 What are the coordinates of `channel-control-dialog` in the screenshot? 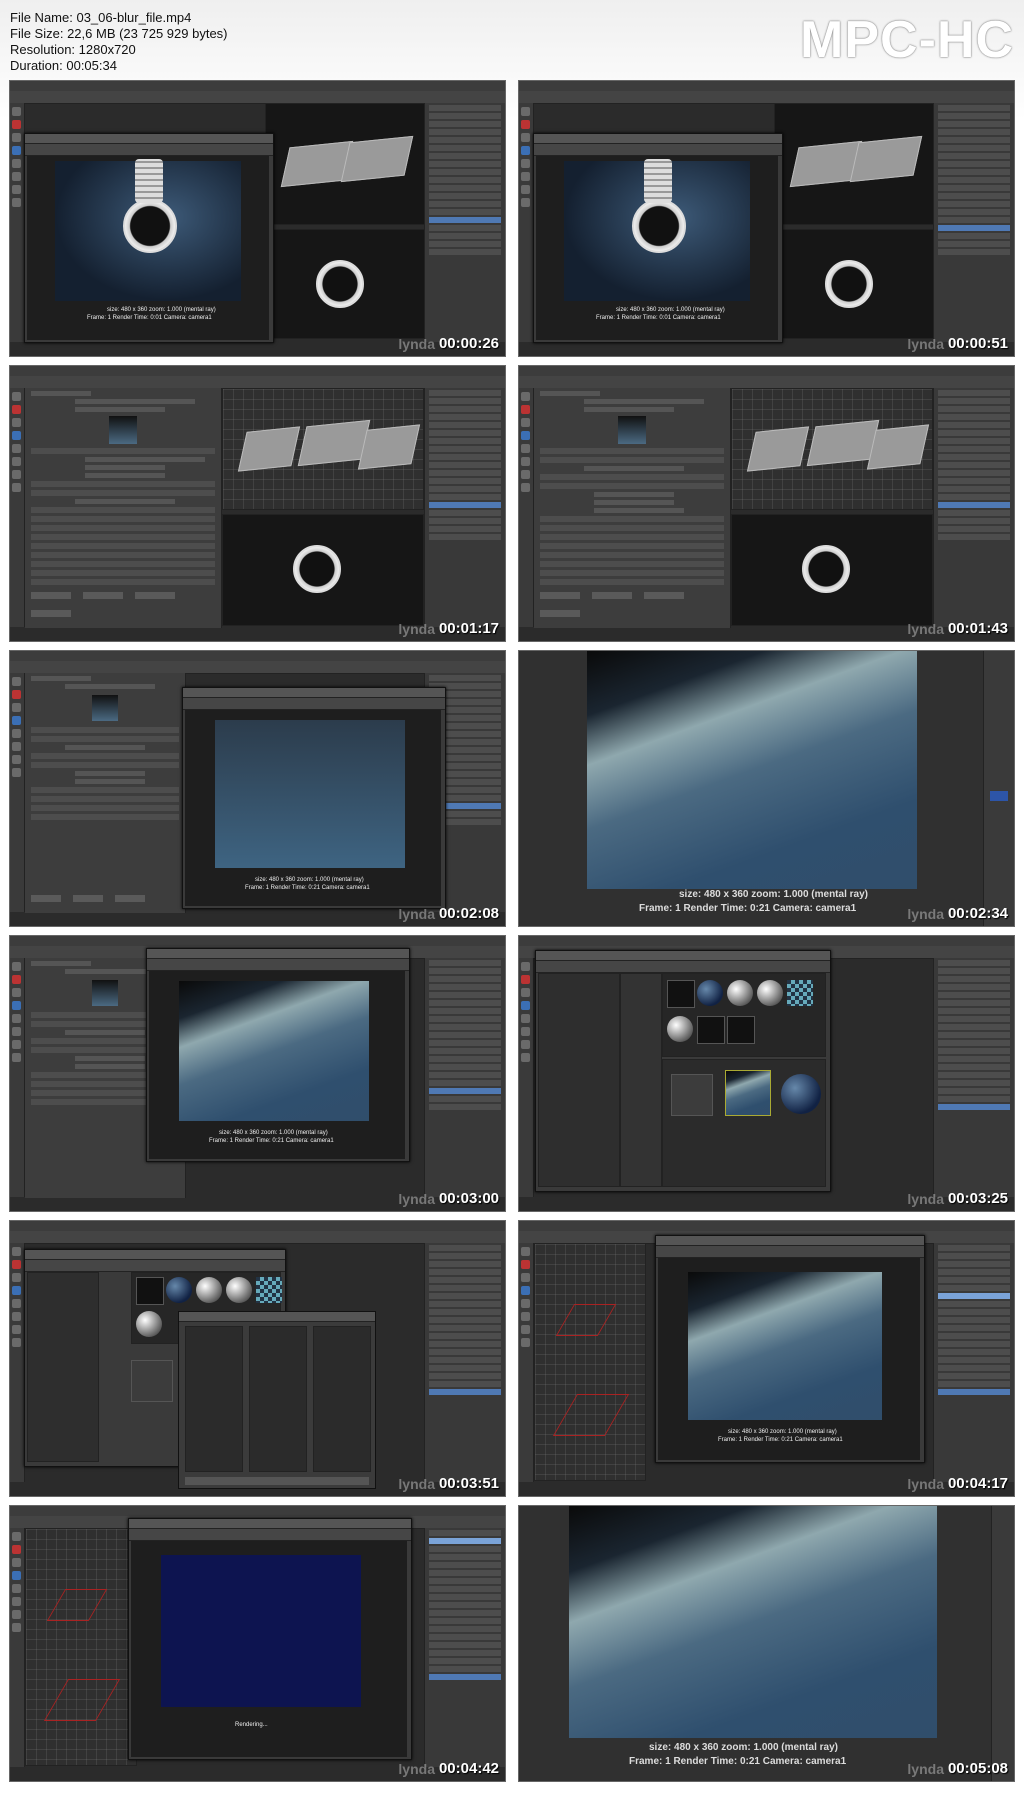 It's located at (277, 1400).